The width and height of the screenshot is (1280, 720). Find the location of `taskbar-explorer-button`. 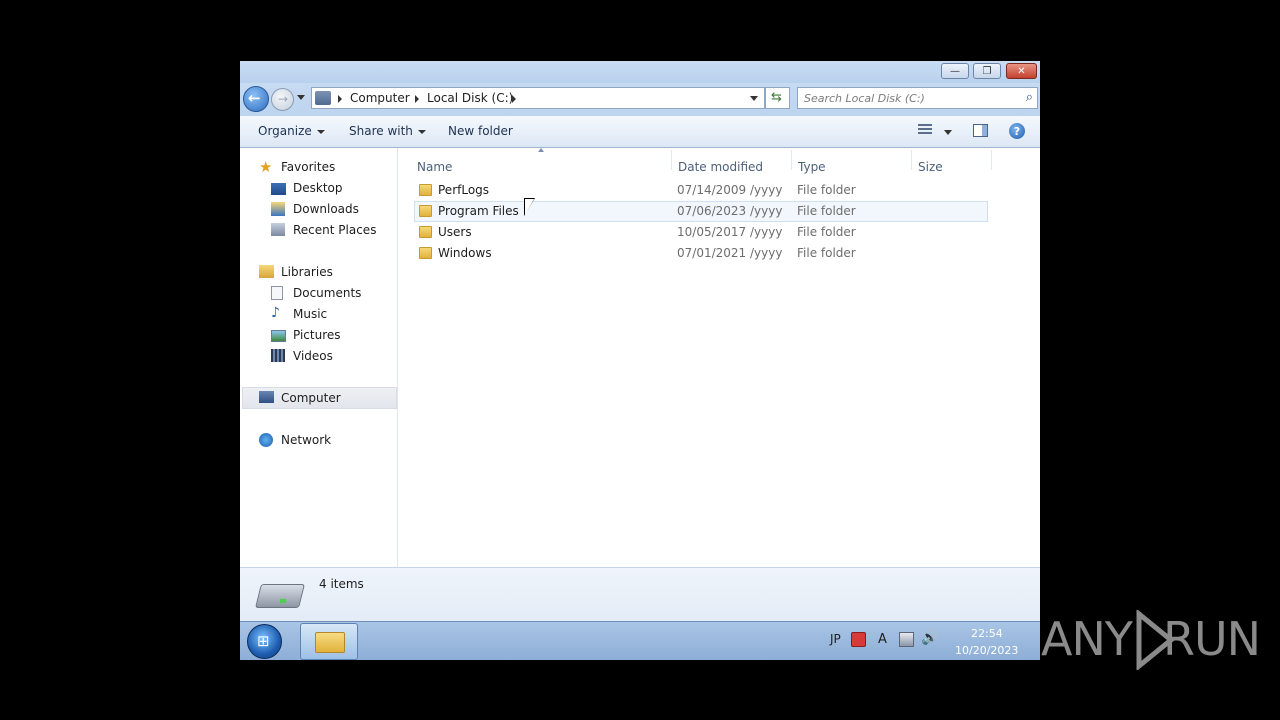

taskbar-explorer-button is located at coordinates (329, 641).